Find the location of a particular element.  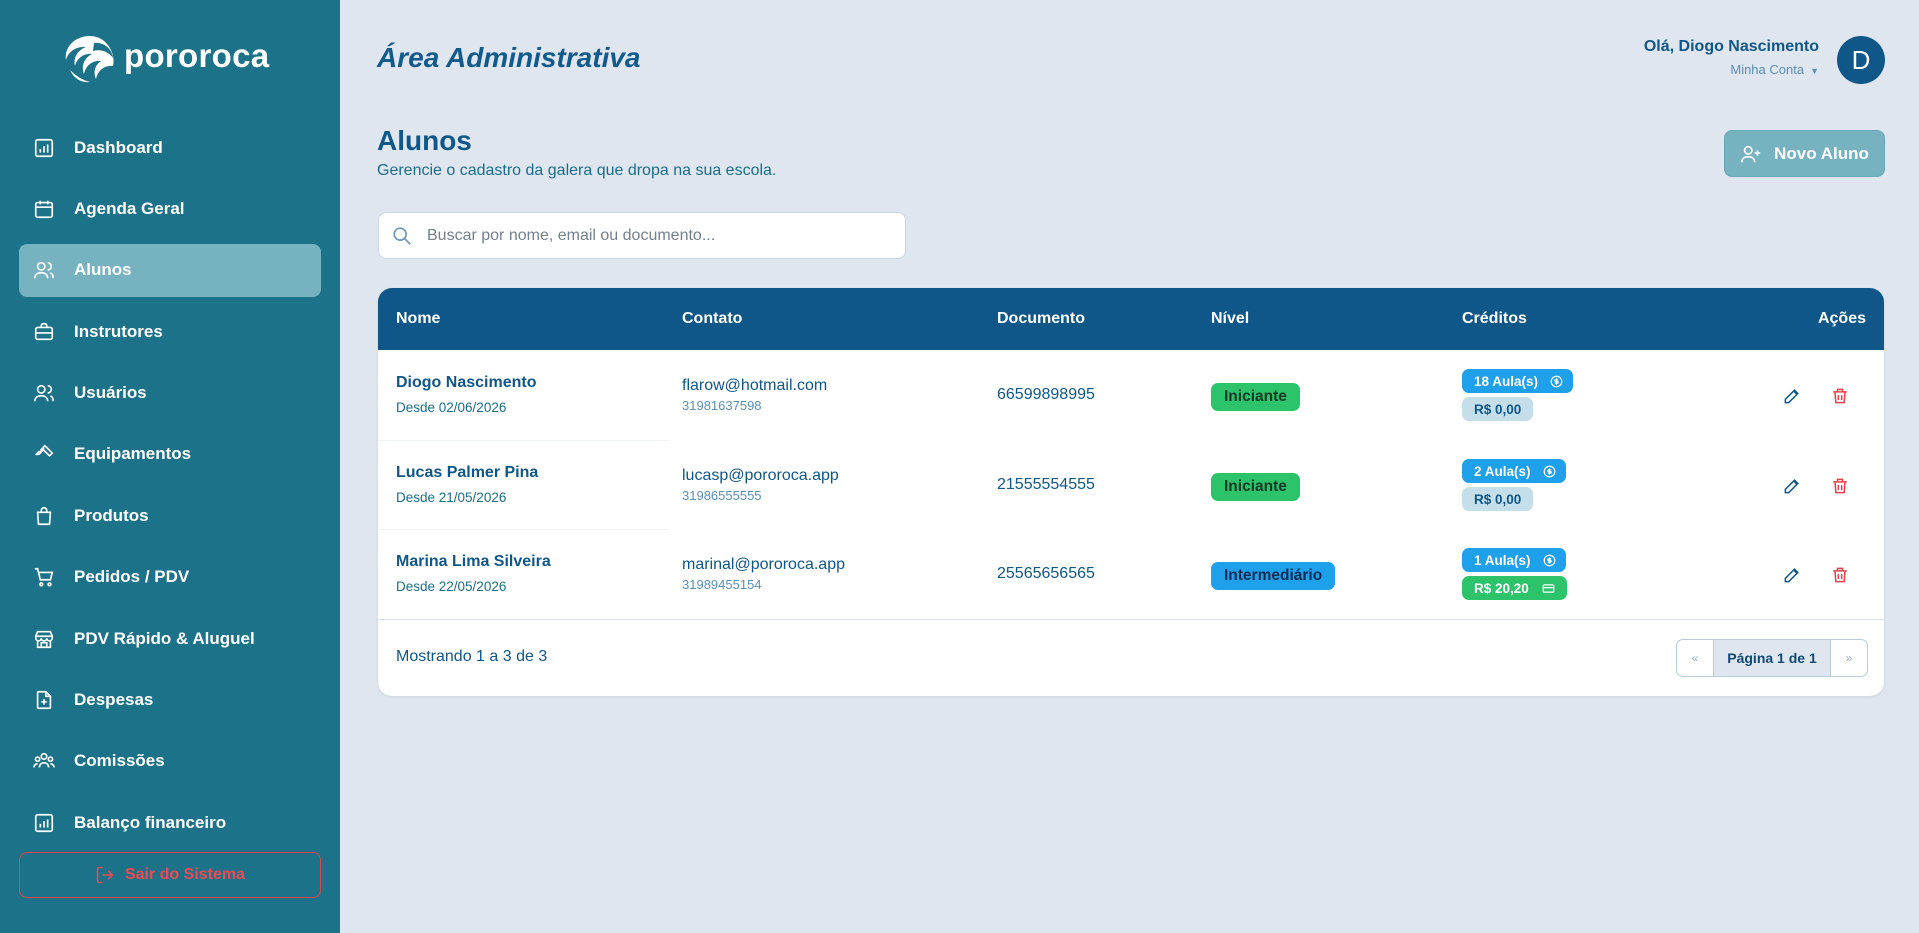

student-name: Lucas Palmer Pina is located at coordinates (467, 472).